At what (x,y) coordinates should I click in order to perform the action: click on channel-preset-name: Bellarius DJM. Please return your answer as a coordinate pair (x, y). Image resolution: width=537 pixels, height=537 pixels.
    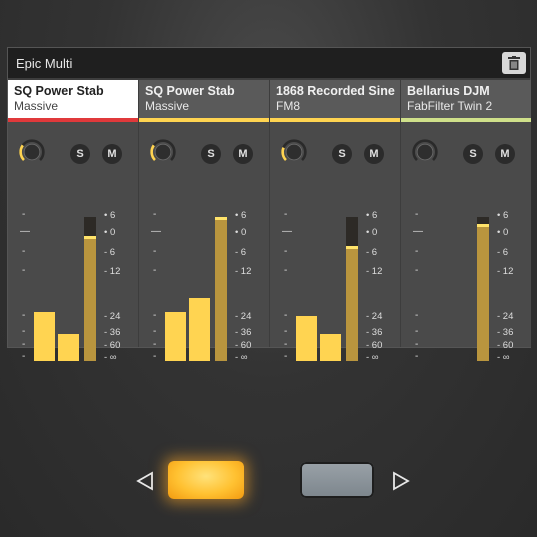
    Looking at the image, I should click on (448, 91).